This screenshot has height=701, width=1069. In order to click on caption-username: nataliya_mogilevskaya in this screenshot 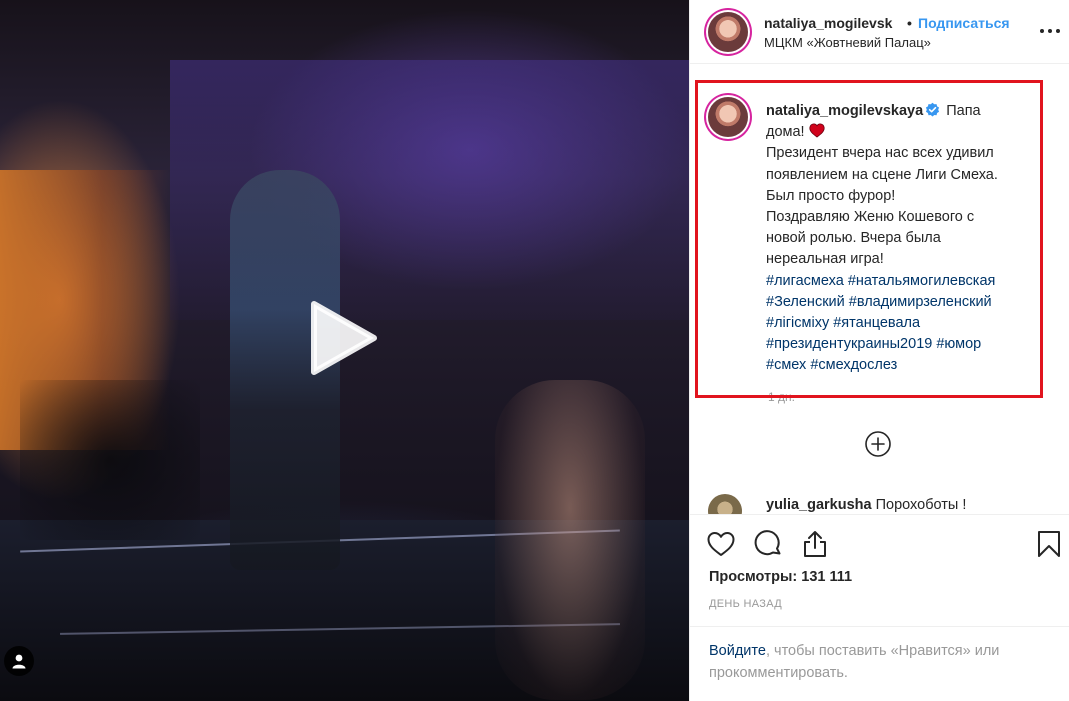, I will do `click(844, 111)`.